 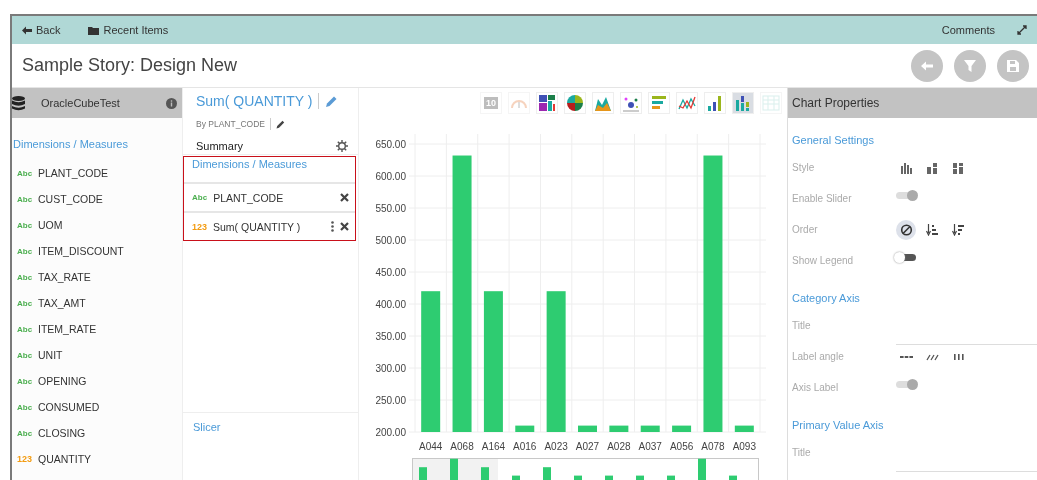 I want to click on option-button, so click(x=906, y=229).